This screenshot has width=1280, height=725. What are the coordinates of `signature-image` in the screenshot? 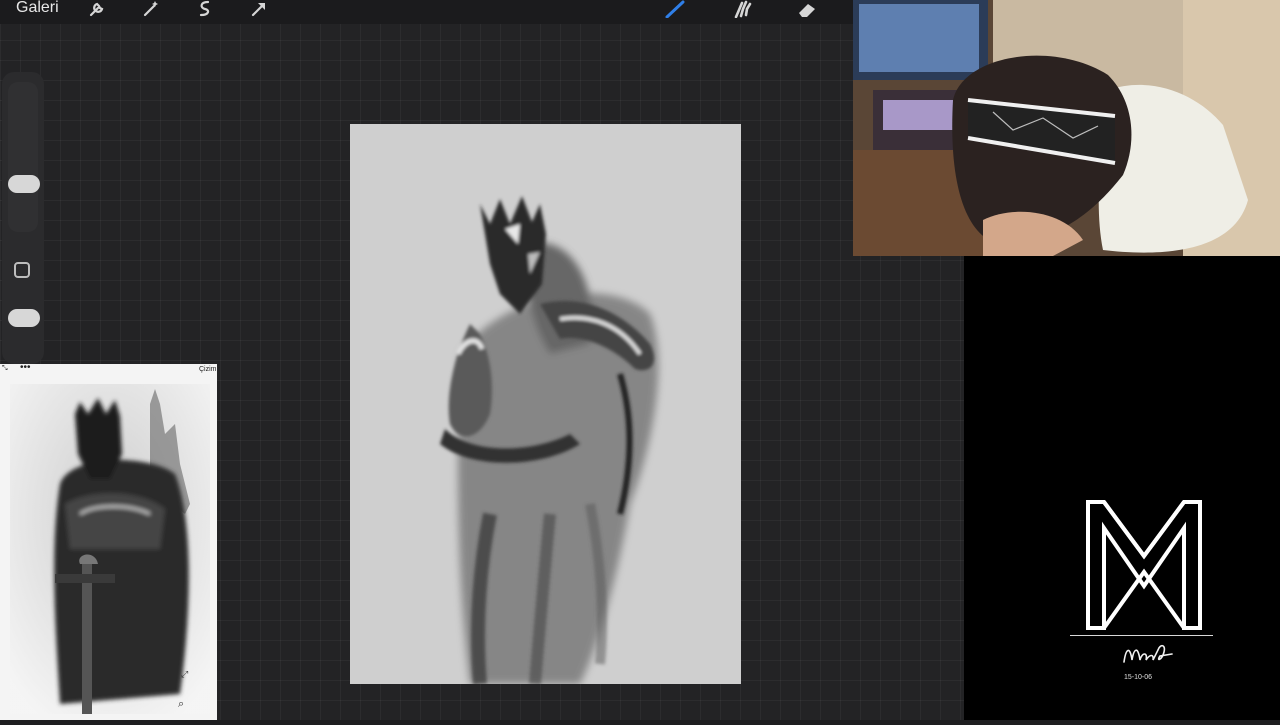 It's located at (1148, 653).